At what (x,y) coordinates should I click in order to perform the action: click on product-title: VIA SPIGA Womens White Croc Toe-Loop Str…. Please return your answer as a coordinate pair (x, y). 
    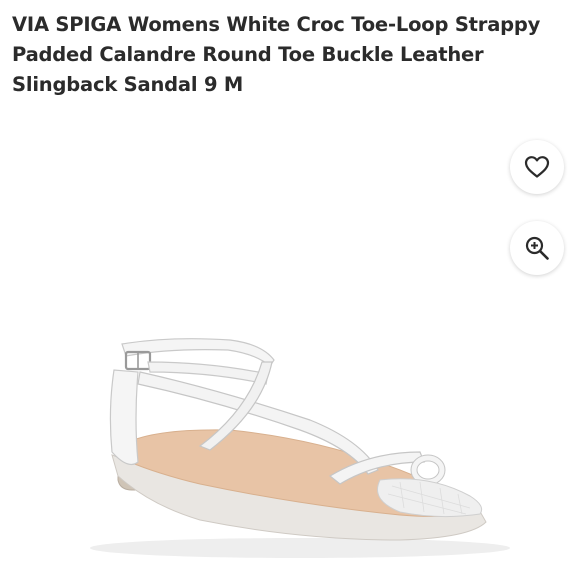
    Looking at the image, I should click on (276, 54).